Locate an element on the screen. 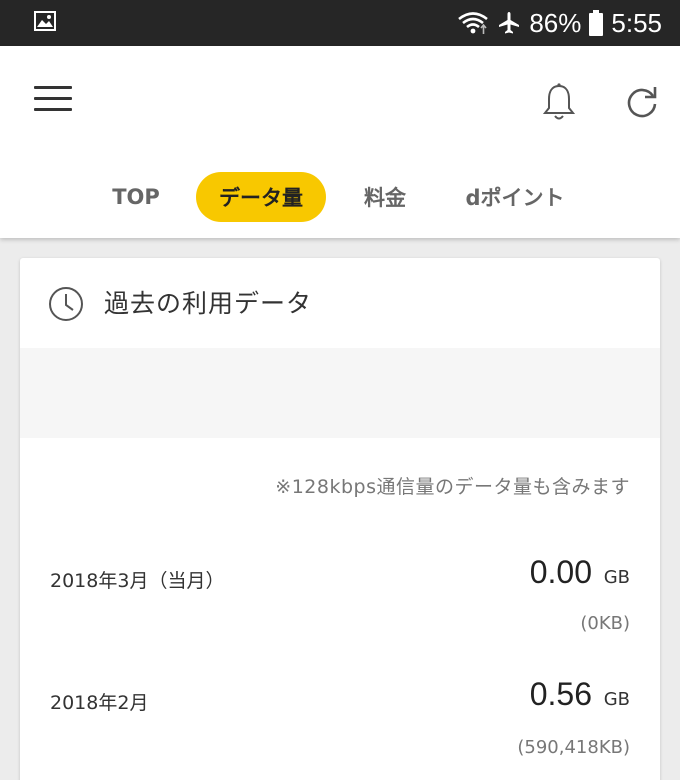 The width and height of the screenshot is (680, 780). tab-charges: 料金 is located at coordinates (385, 197).